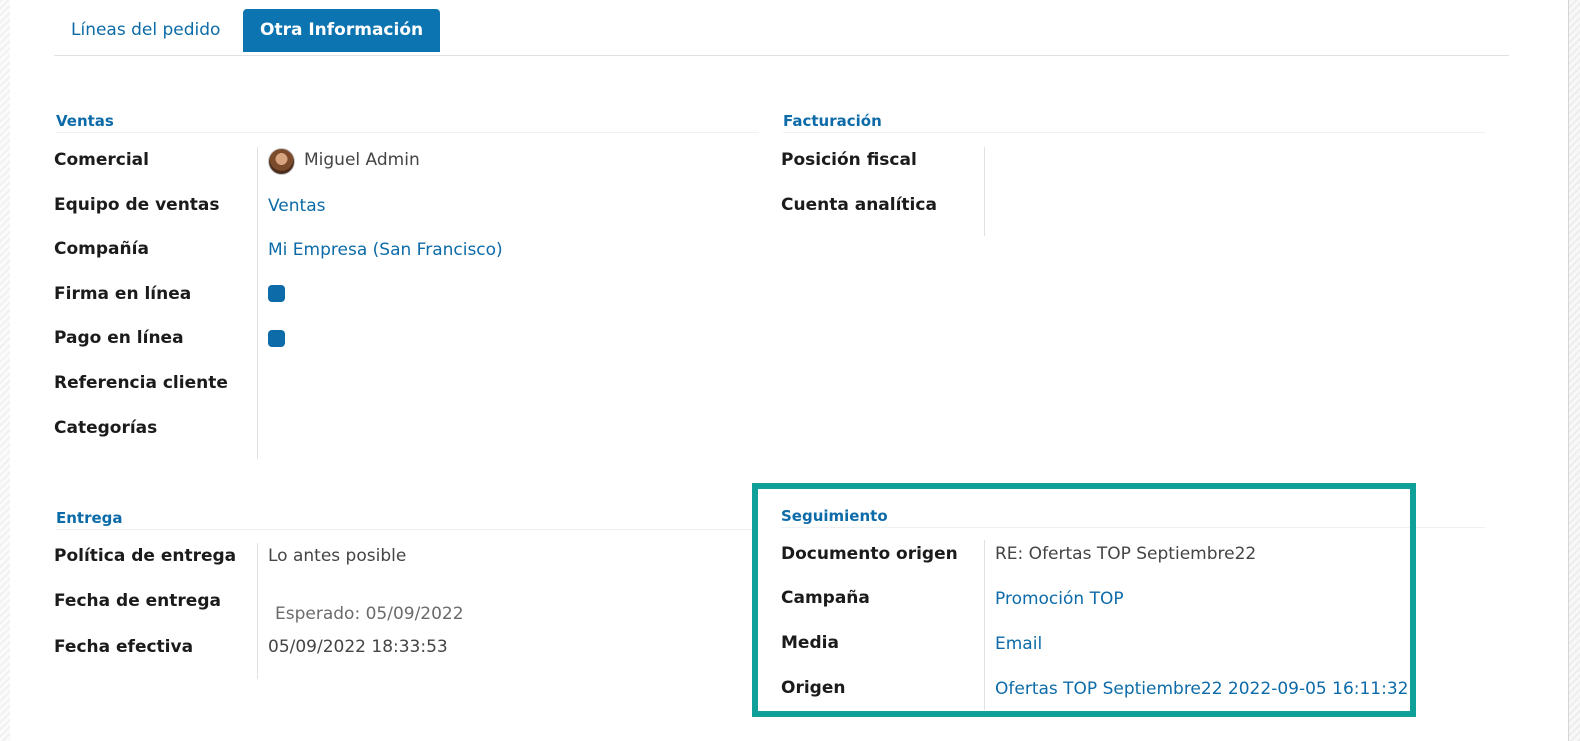 This screenshot has height=741, width=1580. What do you see at coordinates (145, 556) in the screenshot?
I see `label-politica-de-entrega: Política de entrega` at bounding box center [145, 556].